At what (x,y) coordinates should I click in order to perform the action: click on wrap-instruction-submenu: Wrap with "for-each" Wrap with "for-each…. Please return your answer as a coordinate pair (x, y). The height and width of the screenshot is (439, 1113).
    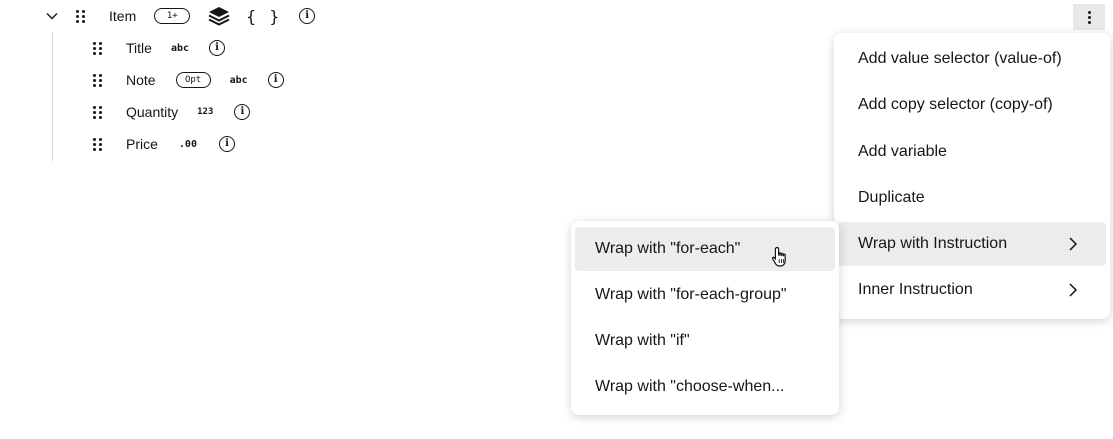
    Looking at the image, I should click on (705, 318).